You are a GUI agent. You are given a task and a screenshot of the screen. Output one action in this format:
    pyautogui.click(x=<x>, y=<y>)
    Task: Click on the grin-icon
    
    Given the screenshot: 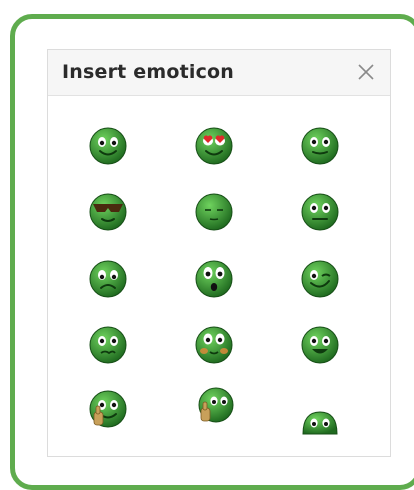 What is the action you would take?
    pyautogui.click(x=320, y=345)
    